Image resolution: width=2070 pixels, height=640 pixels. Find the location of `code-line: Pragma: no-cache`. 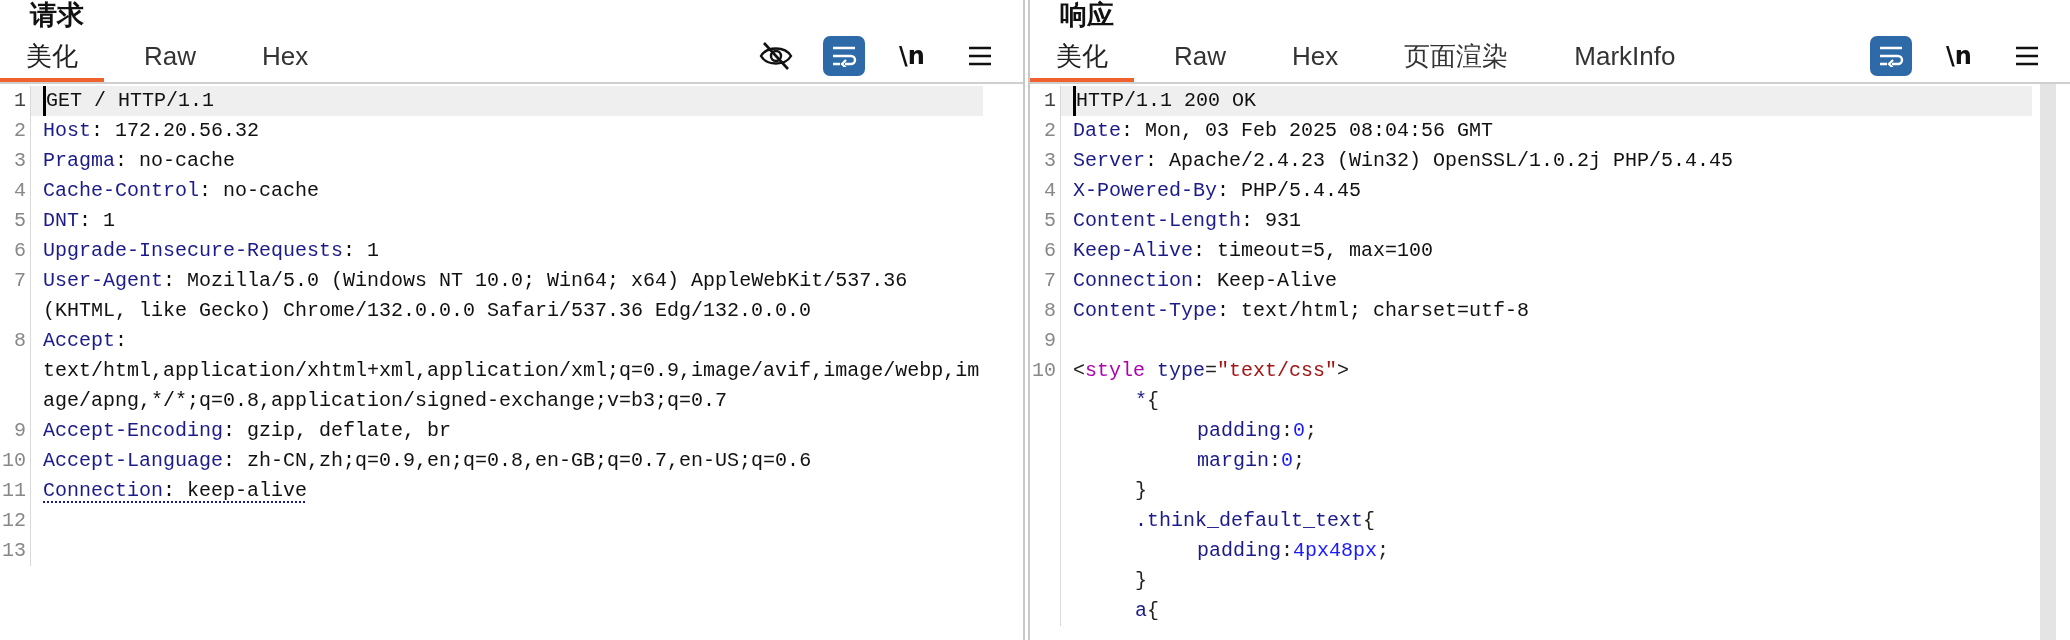

code-line: Pragma: no-cache is located at coordinates (139, 161).